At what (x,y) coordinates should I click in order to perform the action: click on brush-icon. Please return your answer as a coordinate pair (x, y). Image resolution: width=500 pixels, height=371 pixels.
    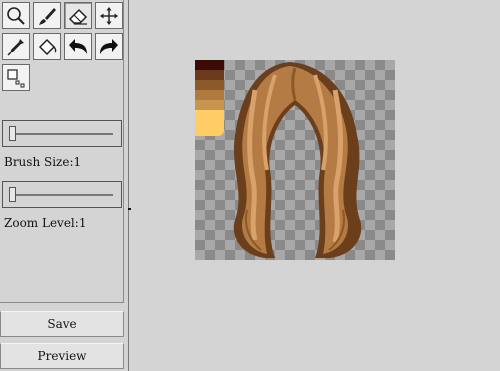
    Looking at the image, I should click on (47, 16).